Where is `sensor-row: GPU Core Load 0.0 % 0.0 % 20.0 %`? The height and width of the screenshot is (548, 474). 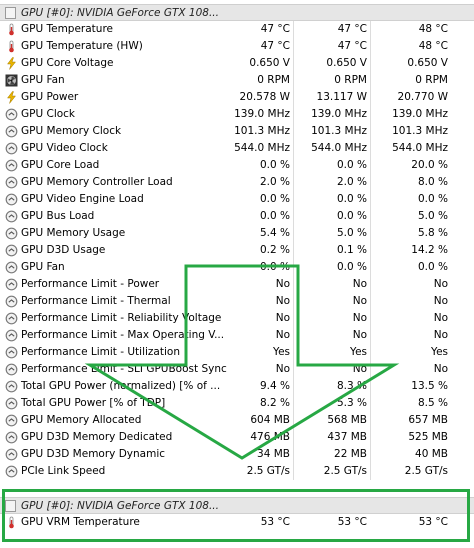 sensor-row: GPU Core Load 0.0 % 0.0 % 20.0 % is located at coordinates (237, 165).